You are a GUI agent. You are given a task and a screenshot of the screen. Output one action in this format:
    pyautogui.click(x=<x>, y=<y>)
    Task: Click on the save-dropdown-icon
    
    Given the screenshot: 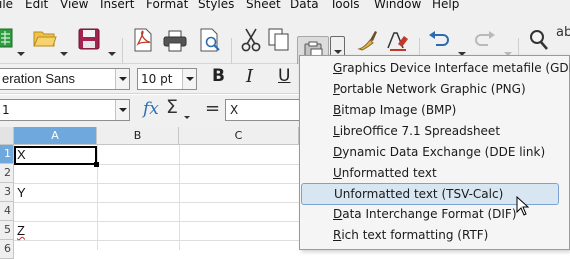 What is the action you would take?
    pyautogui.click(x=112, y=54)
    